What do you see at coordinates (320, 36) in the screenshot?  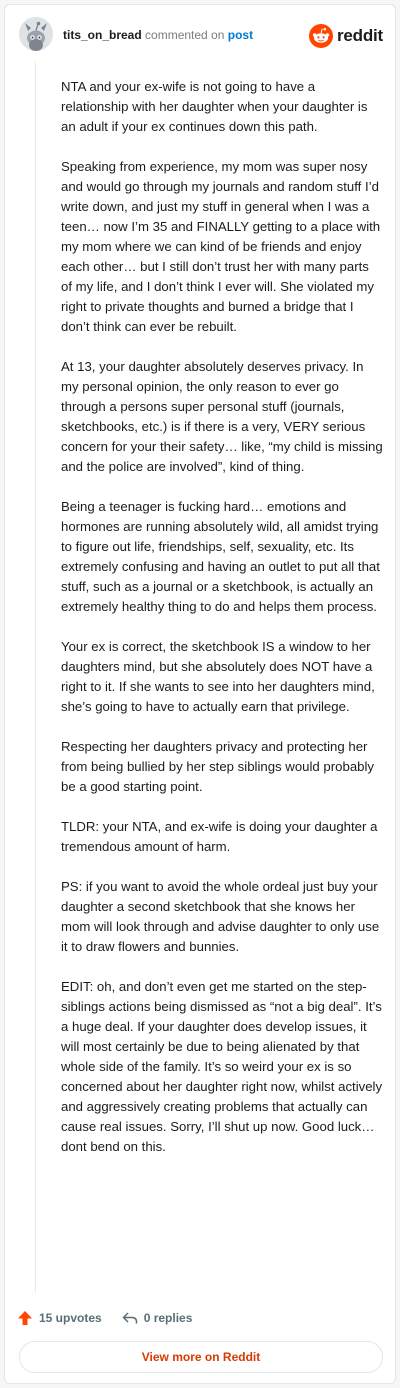 I see `reddit-logo-icon` at bounding box center [320, 36].